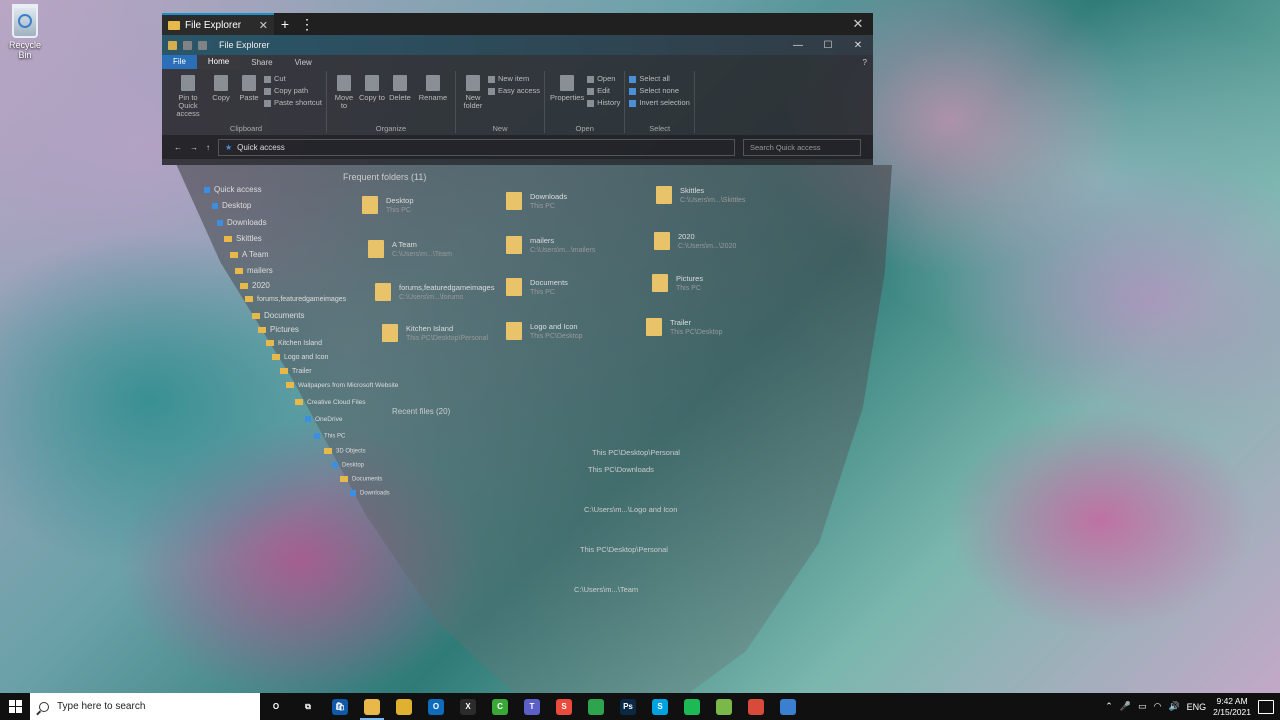 This screenshot has width=1280, height=720. What do you see at coordinates (255, 285) in the screenshot?
I see `nav-2020: 2020` at bounding box center [255, 285].